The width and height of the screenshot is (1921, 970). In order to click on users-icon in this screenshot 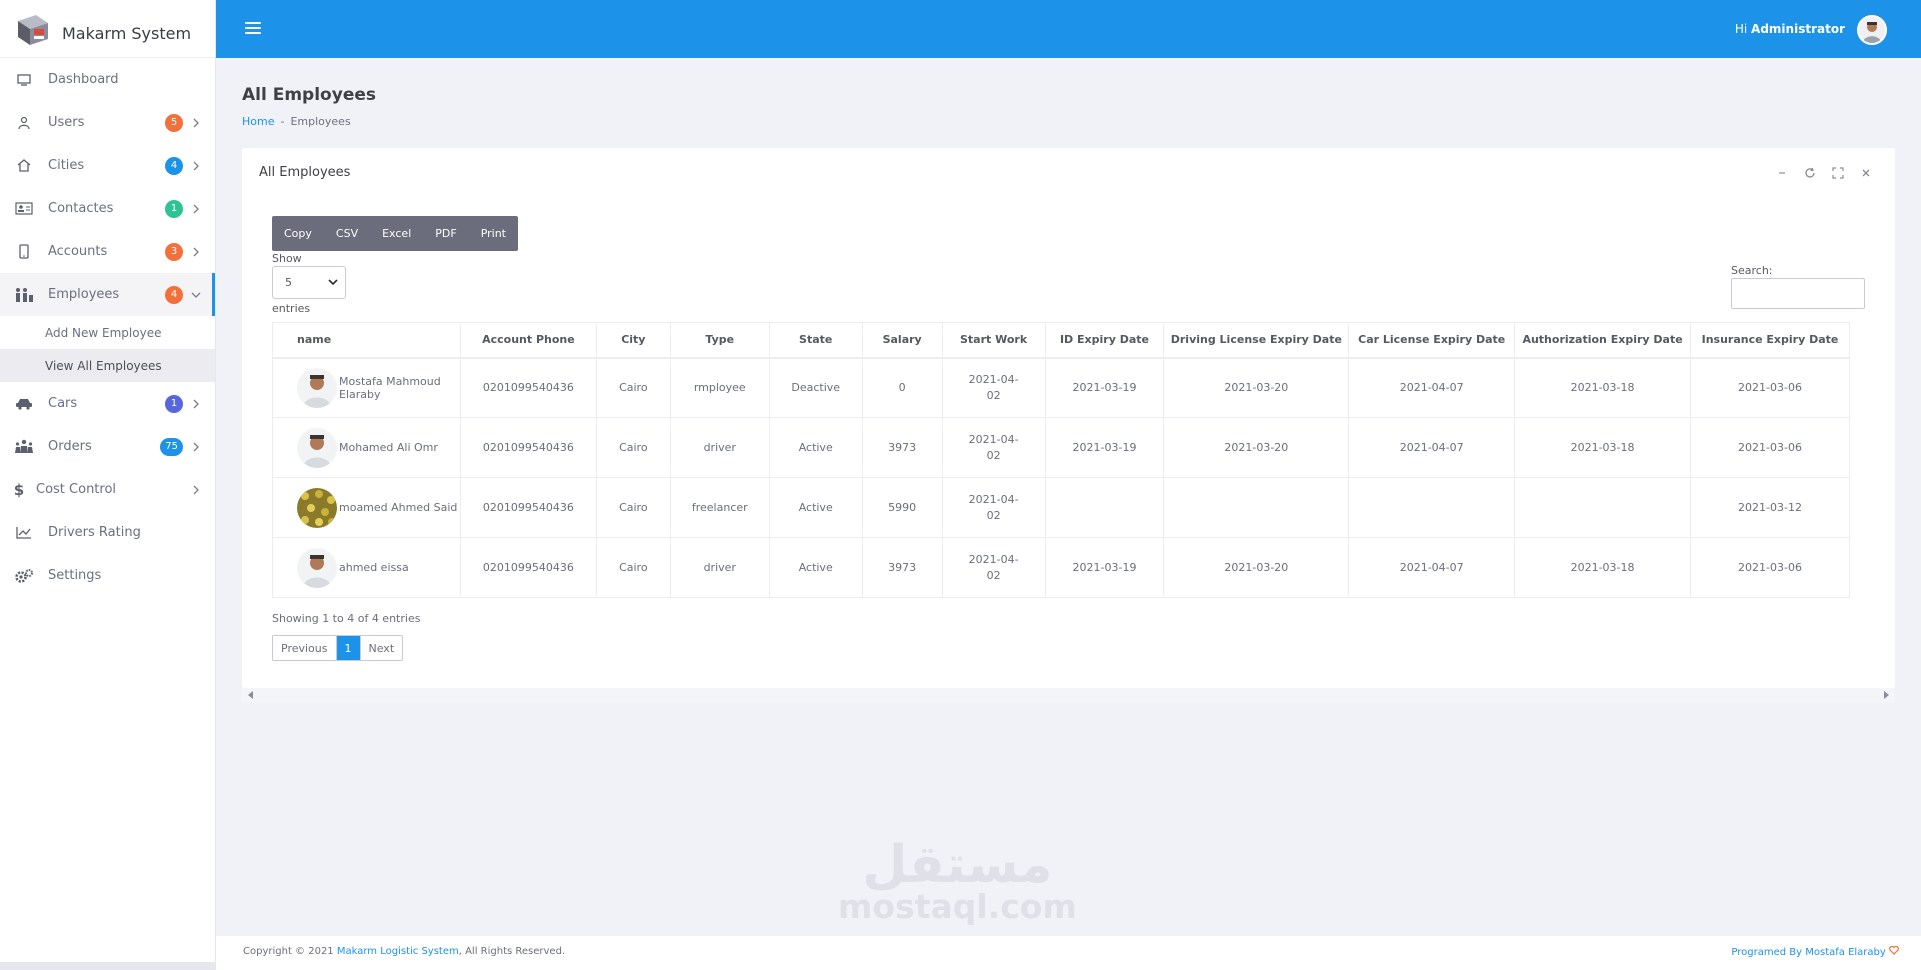, I will do `click(24, 123)`.